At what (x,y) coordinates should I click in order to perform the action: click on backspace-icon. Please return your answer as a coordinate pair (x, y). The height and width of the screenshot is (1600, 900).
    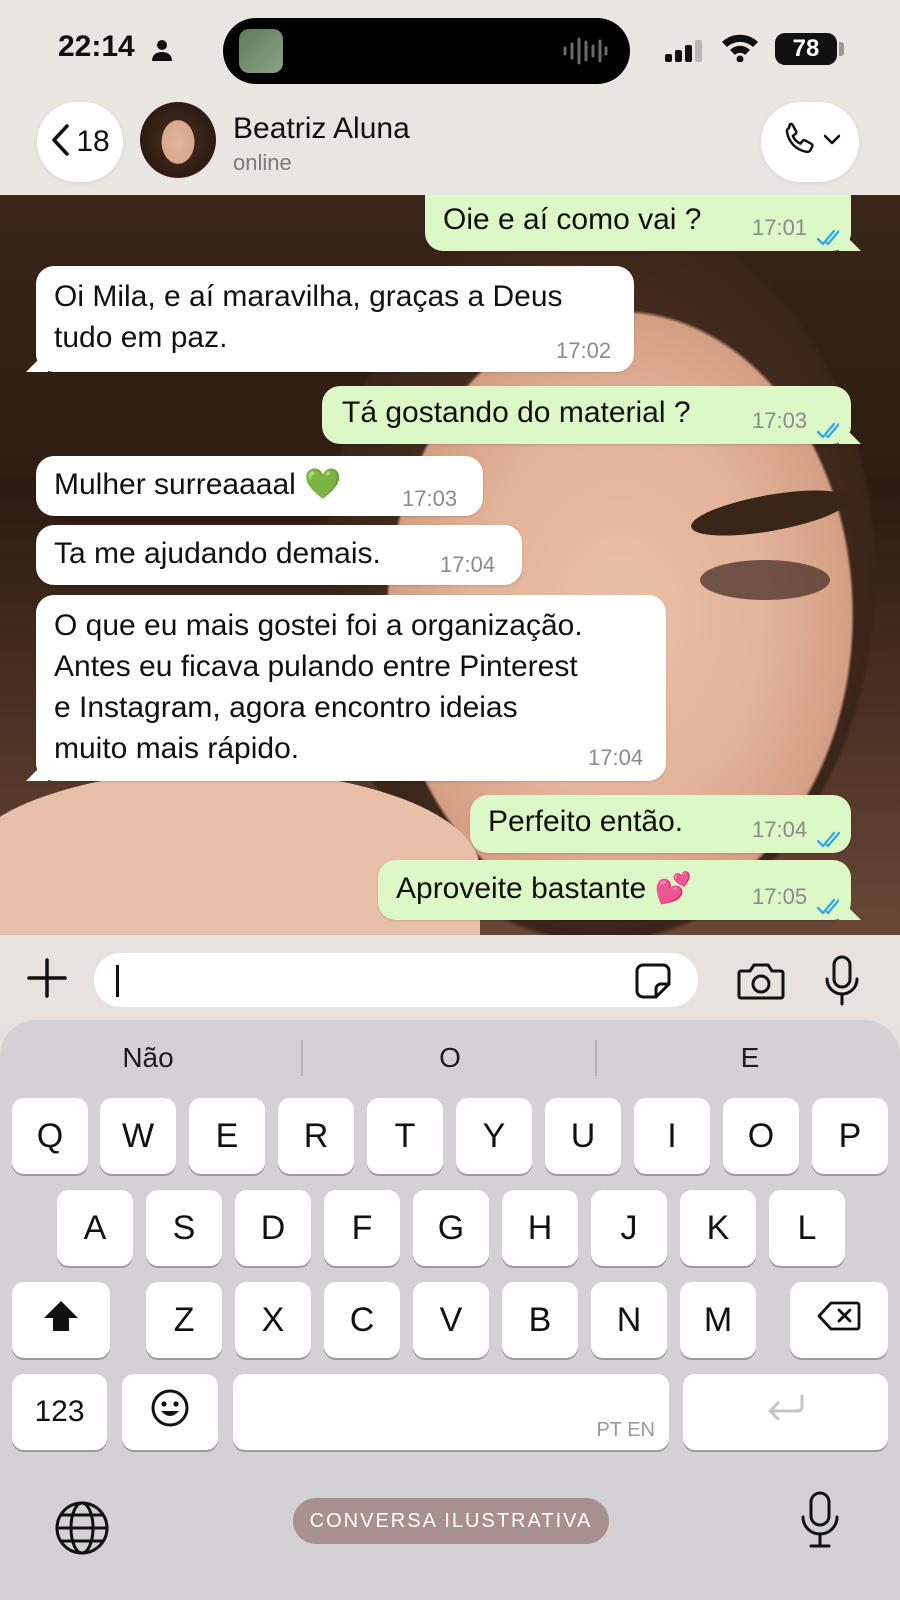
    Looking at the image, I should click on (839, 1320).